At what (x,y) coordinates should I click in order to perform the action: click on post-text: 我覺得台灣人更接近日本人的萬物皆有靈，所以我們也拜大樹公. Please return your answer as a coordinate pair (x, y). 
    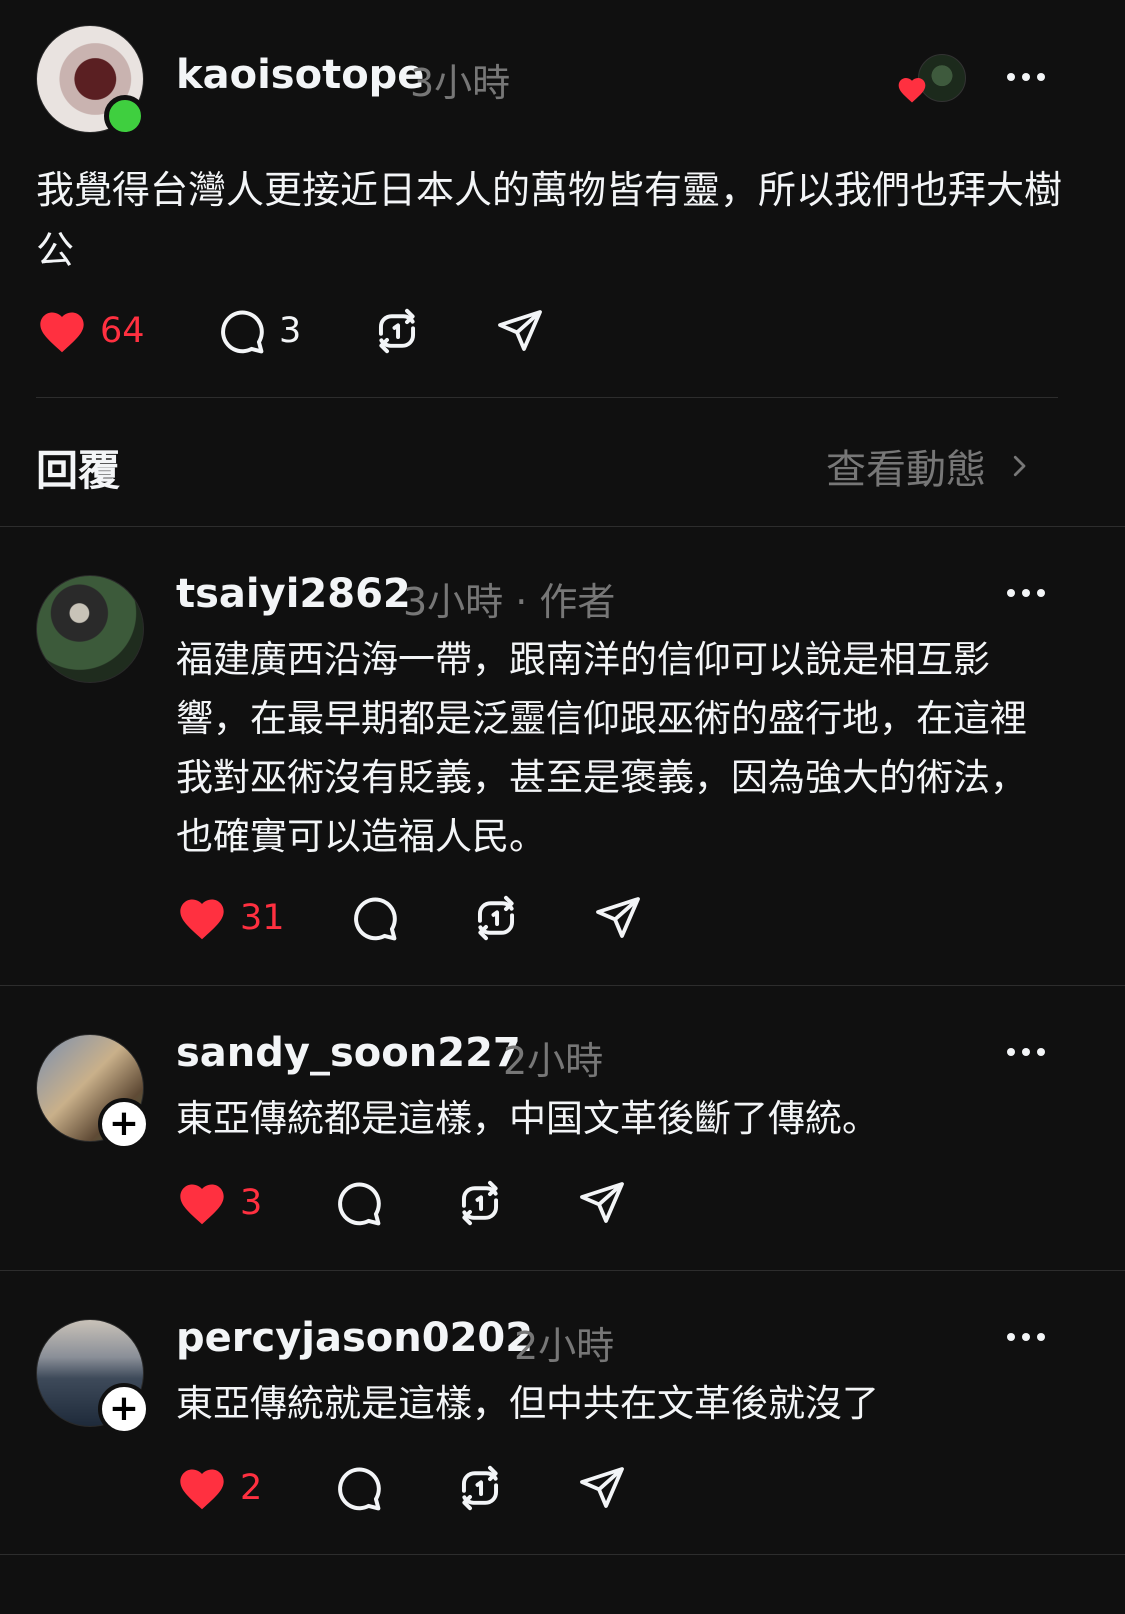
    Looking at the image, I should click on (549, 220).